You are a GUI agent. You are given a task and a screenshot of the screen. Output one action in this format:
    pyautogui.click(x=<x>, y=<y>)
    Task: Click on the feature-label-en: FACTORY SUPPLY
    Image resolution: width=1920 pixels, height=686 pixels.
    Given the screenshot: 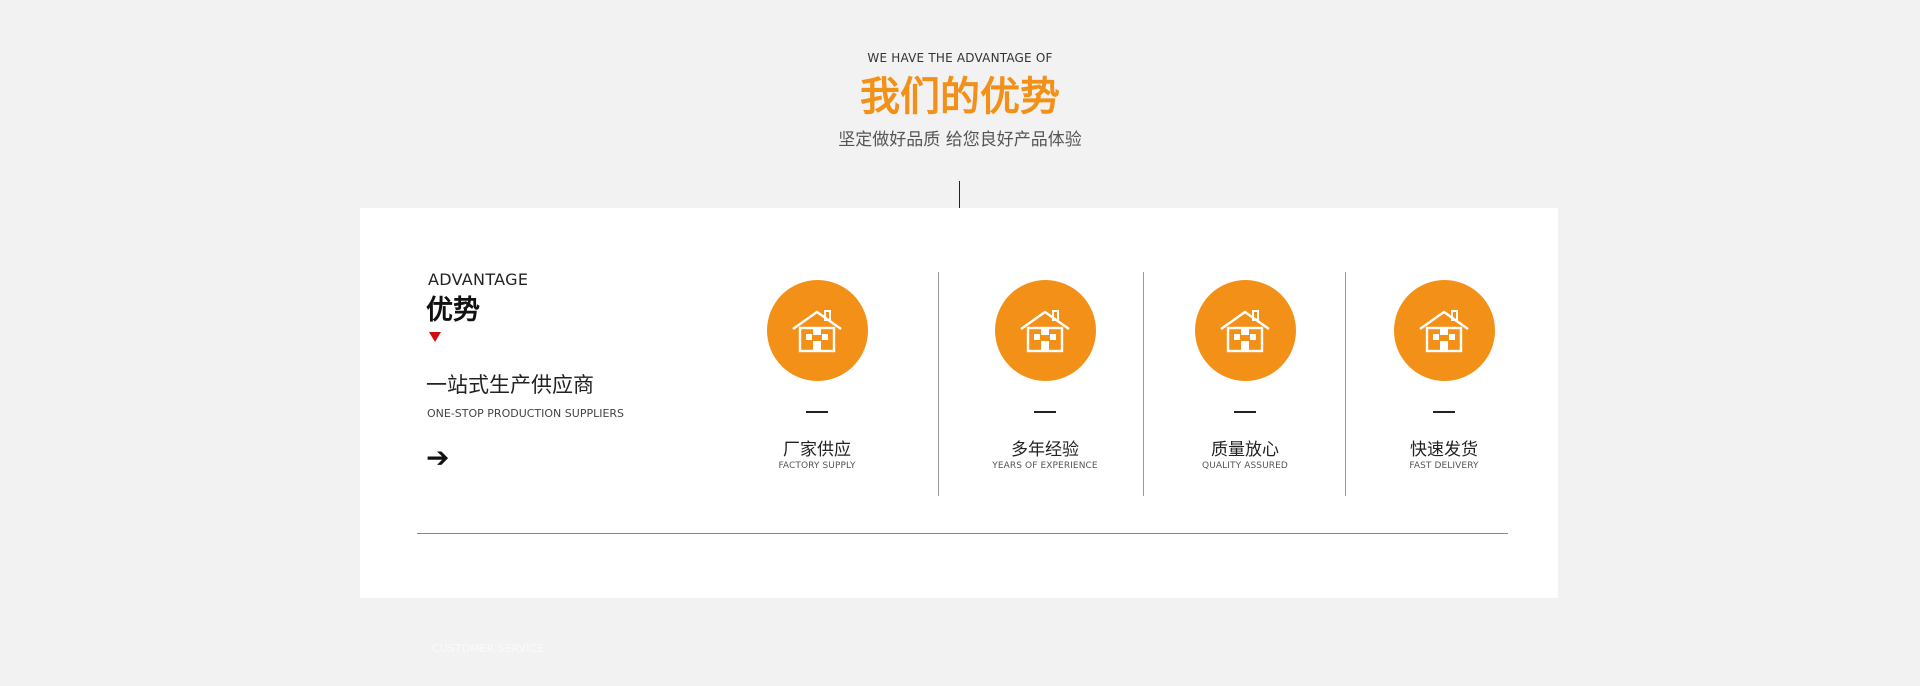 What is the action you would take?
    pyautogui.click(x=817, y=466)
    